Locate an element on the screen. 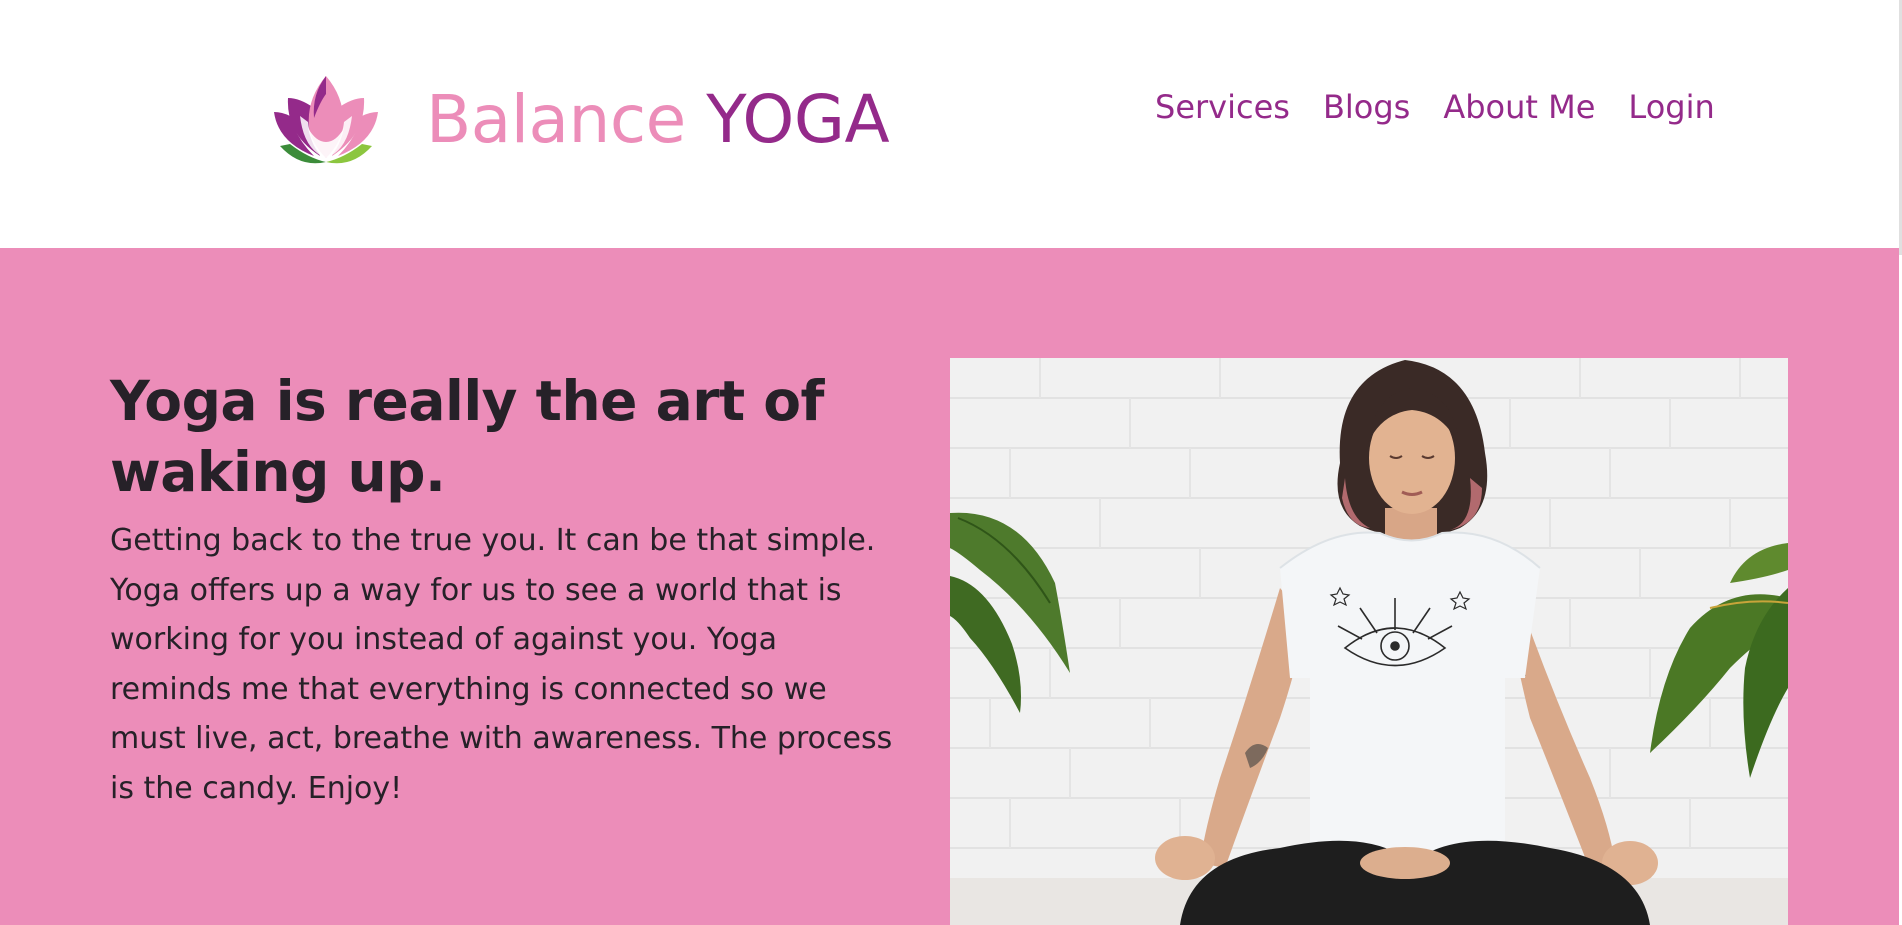 The image size is (1902, 925). nav-about-me: About Me is located at coordinates (1519, 107).